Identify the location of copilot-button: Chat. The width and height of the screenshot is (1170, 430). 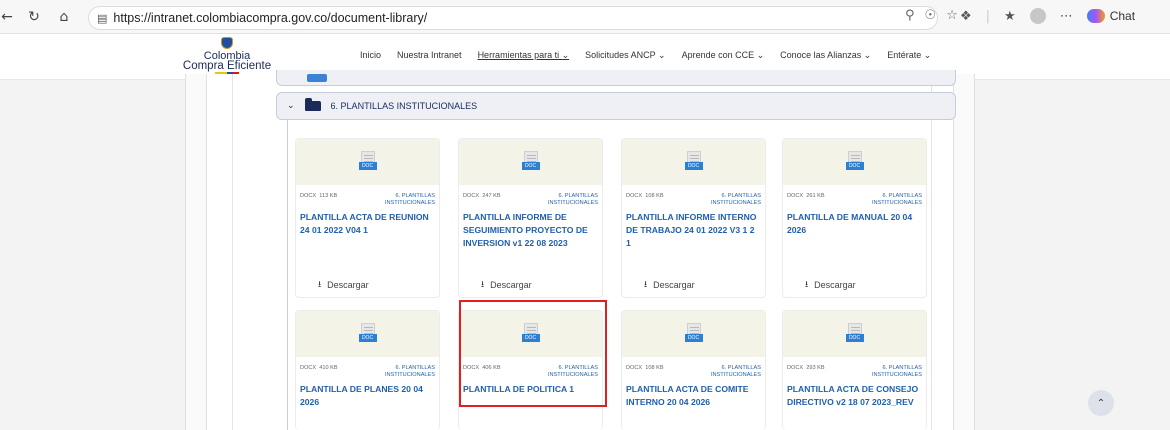
(1111, 16).